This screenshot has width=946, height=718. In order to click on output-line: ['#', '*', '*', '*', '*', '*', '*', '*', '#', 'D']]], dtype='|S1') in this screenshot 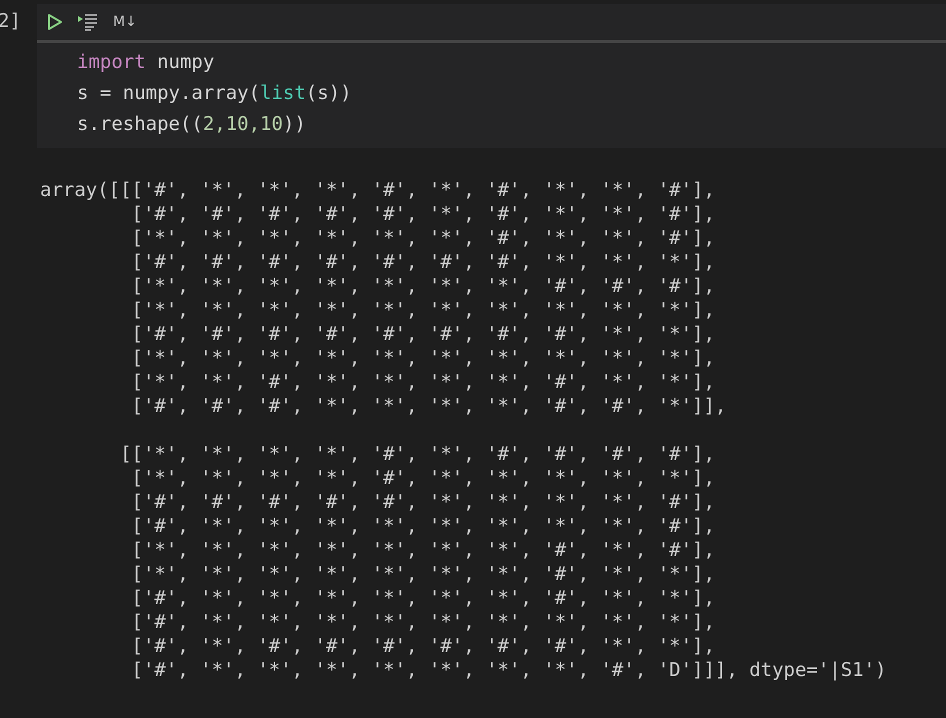, I will do `click(509, 670)`.